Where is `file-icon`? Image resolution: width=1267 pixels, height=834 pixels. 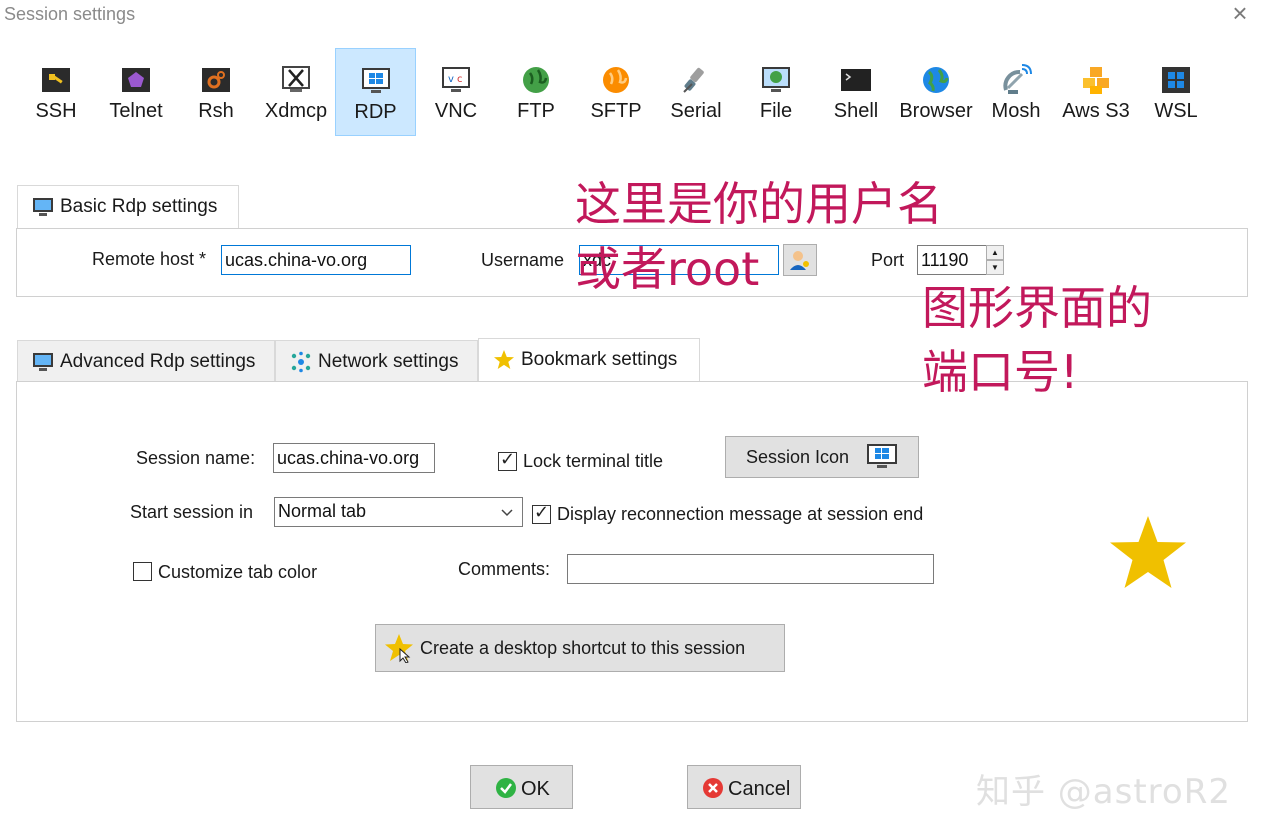
file-icon is located at coordinates (776, 79).